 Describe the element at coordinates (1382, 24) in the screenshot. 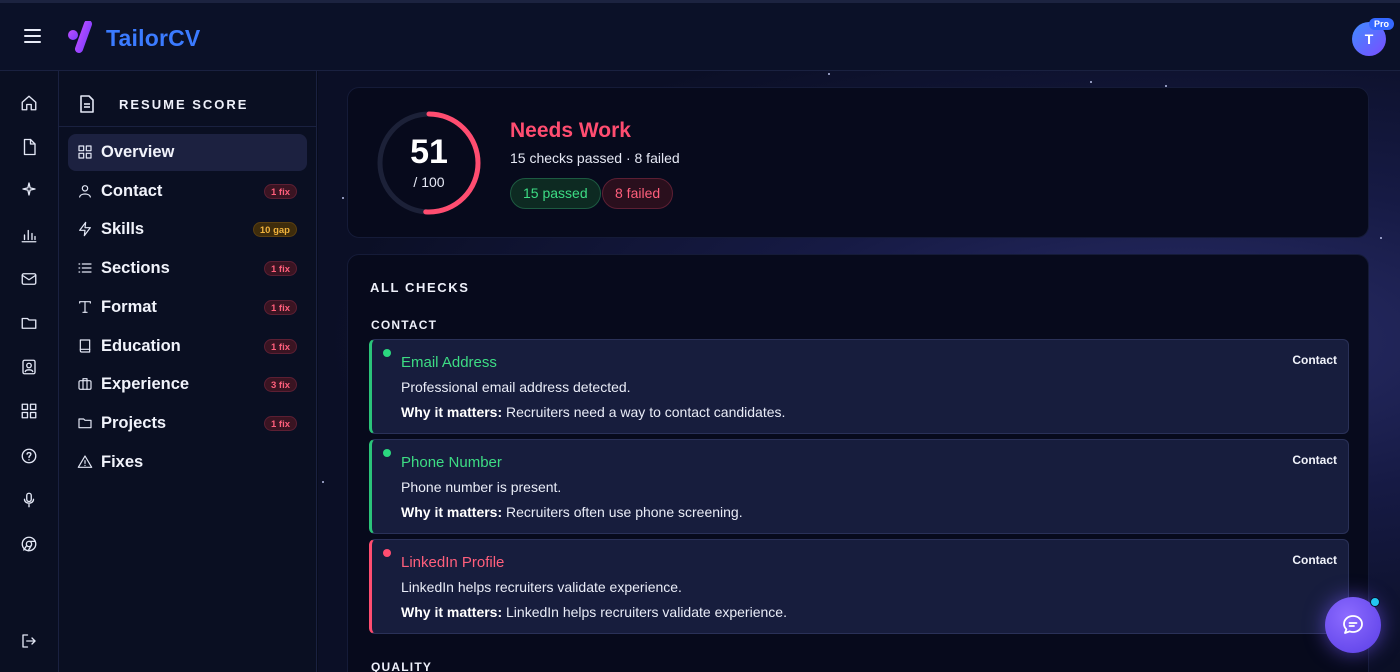

I see `pro-badge: Pro` at that location.